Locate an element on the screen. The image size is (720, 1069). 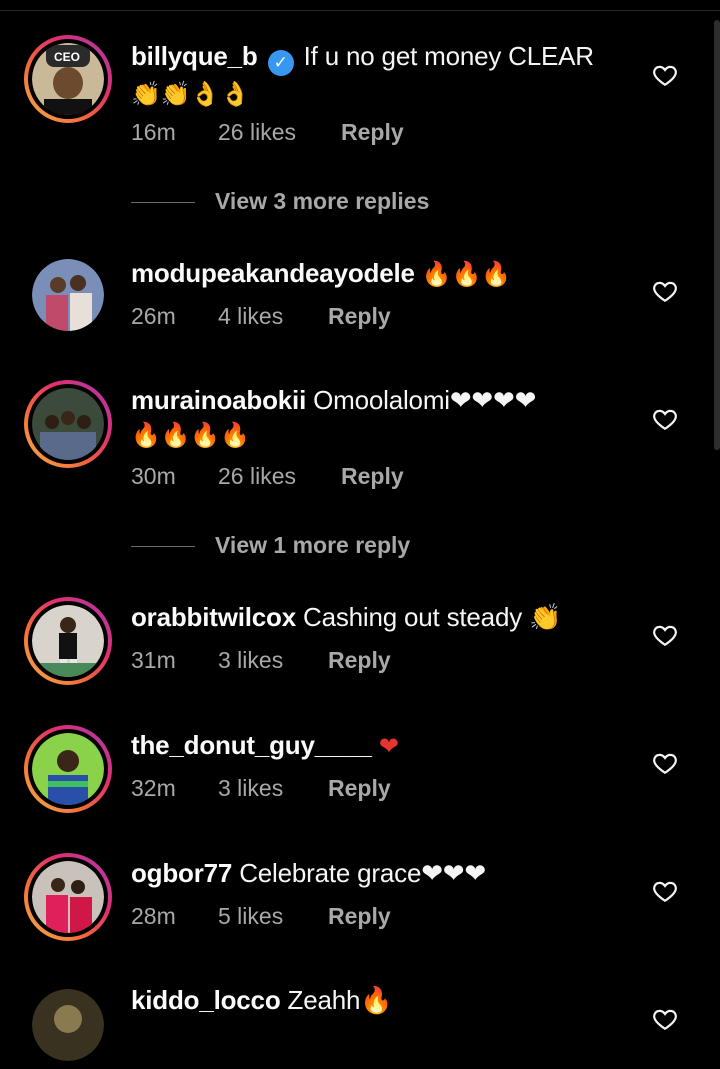
username: the_donut_guy____ is located at coordinates (251, 745).